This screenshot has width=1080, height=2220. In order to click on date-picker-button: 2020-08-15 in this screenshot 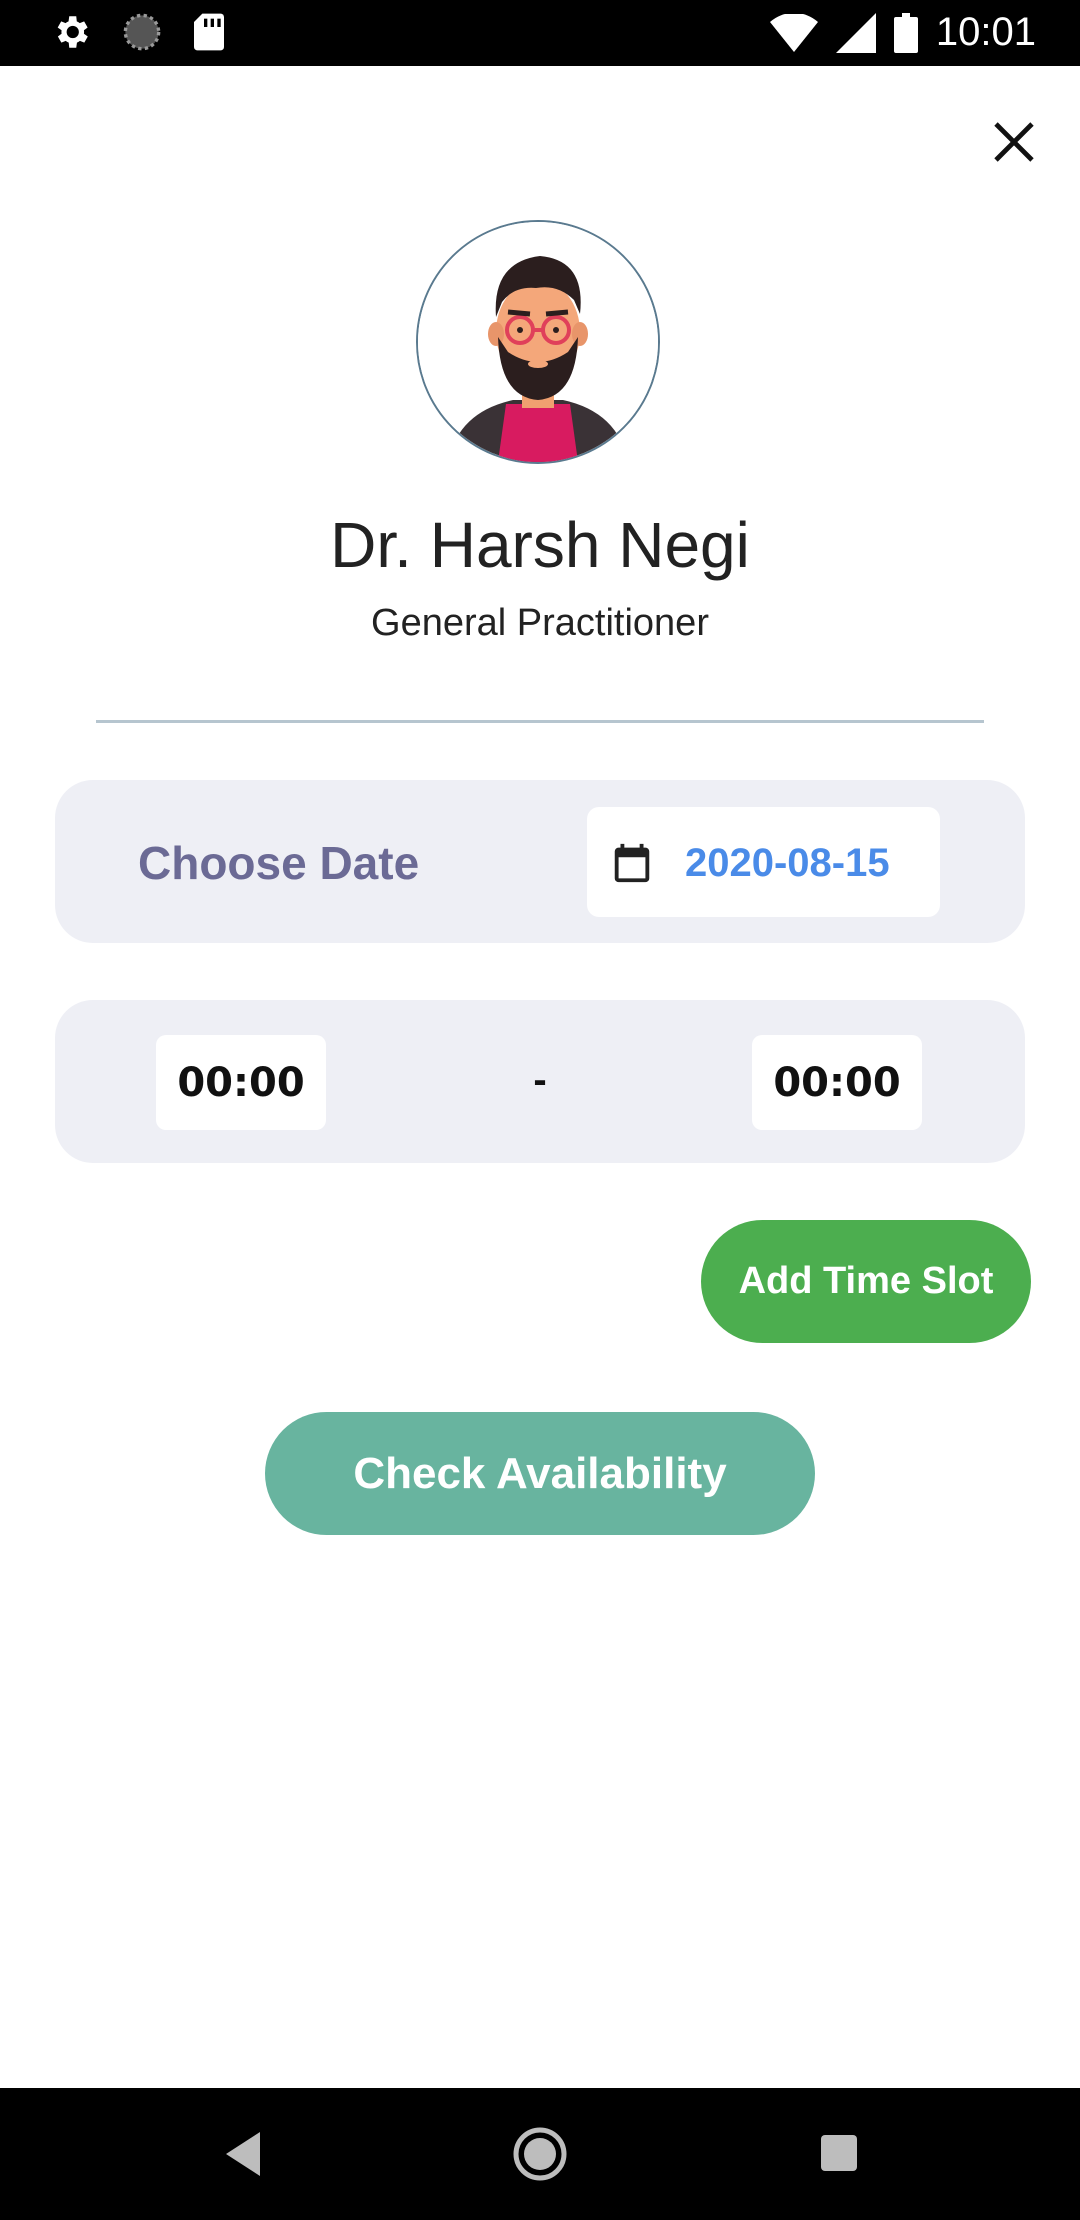, I will do `click(763, 862)`.